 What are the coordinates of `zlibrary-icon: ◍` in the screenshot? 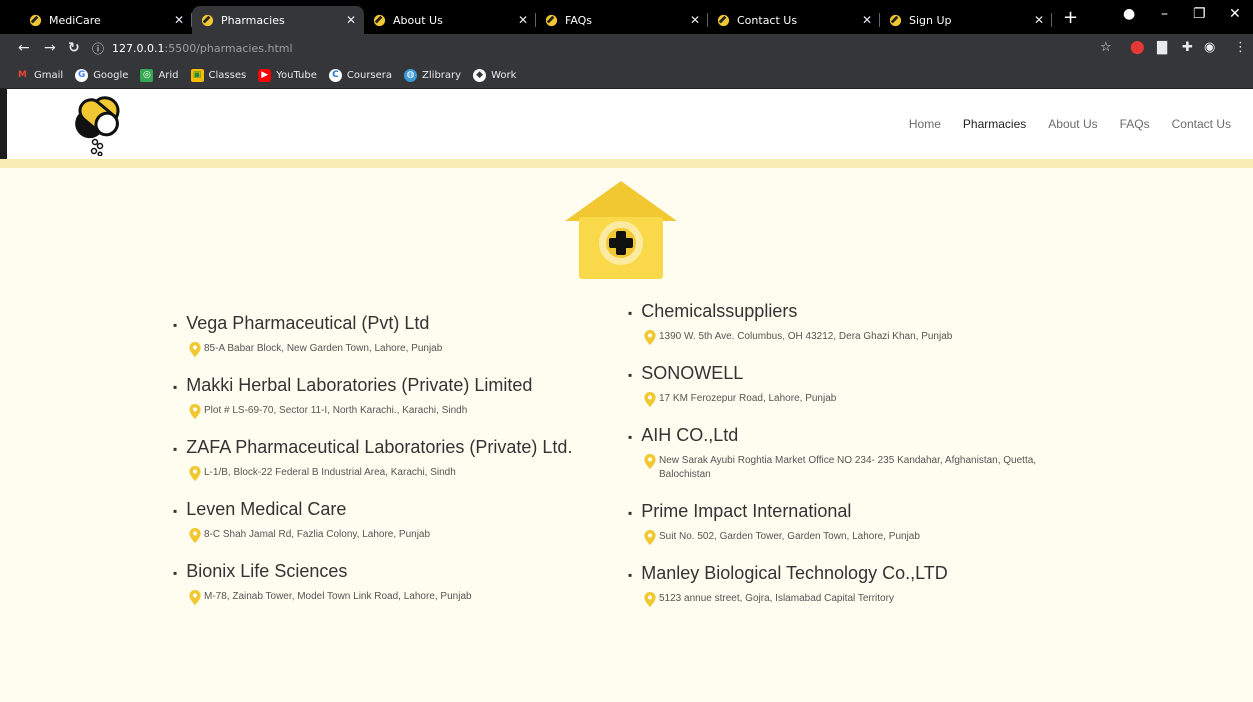 It's located at (411, 75).